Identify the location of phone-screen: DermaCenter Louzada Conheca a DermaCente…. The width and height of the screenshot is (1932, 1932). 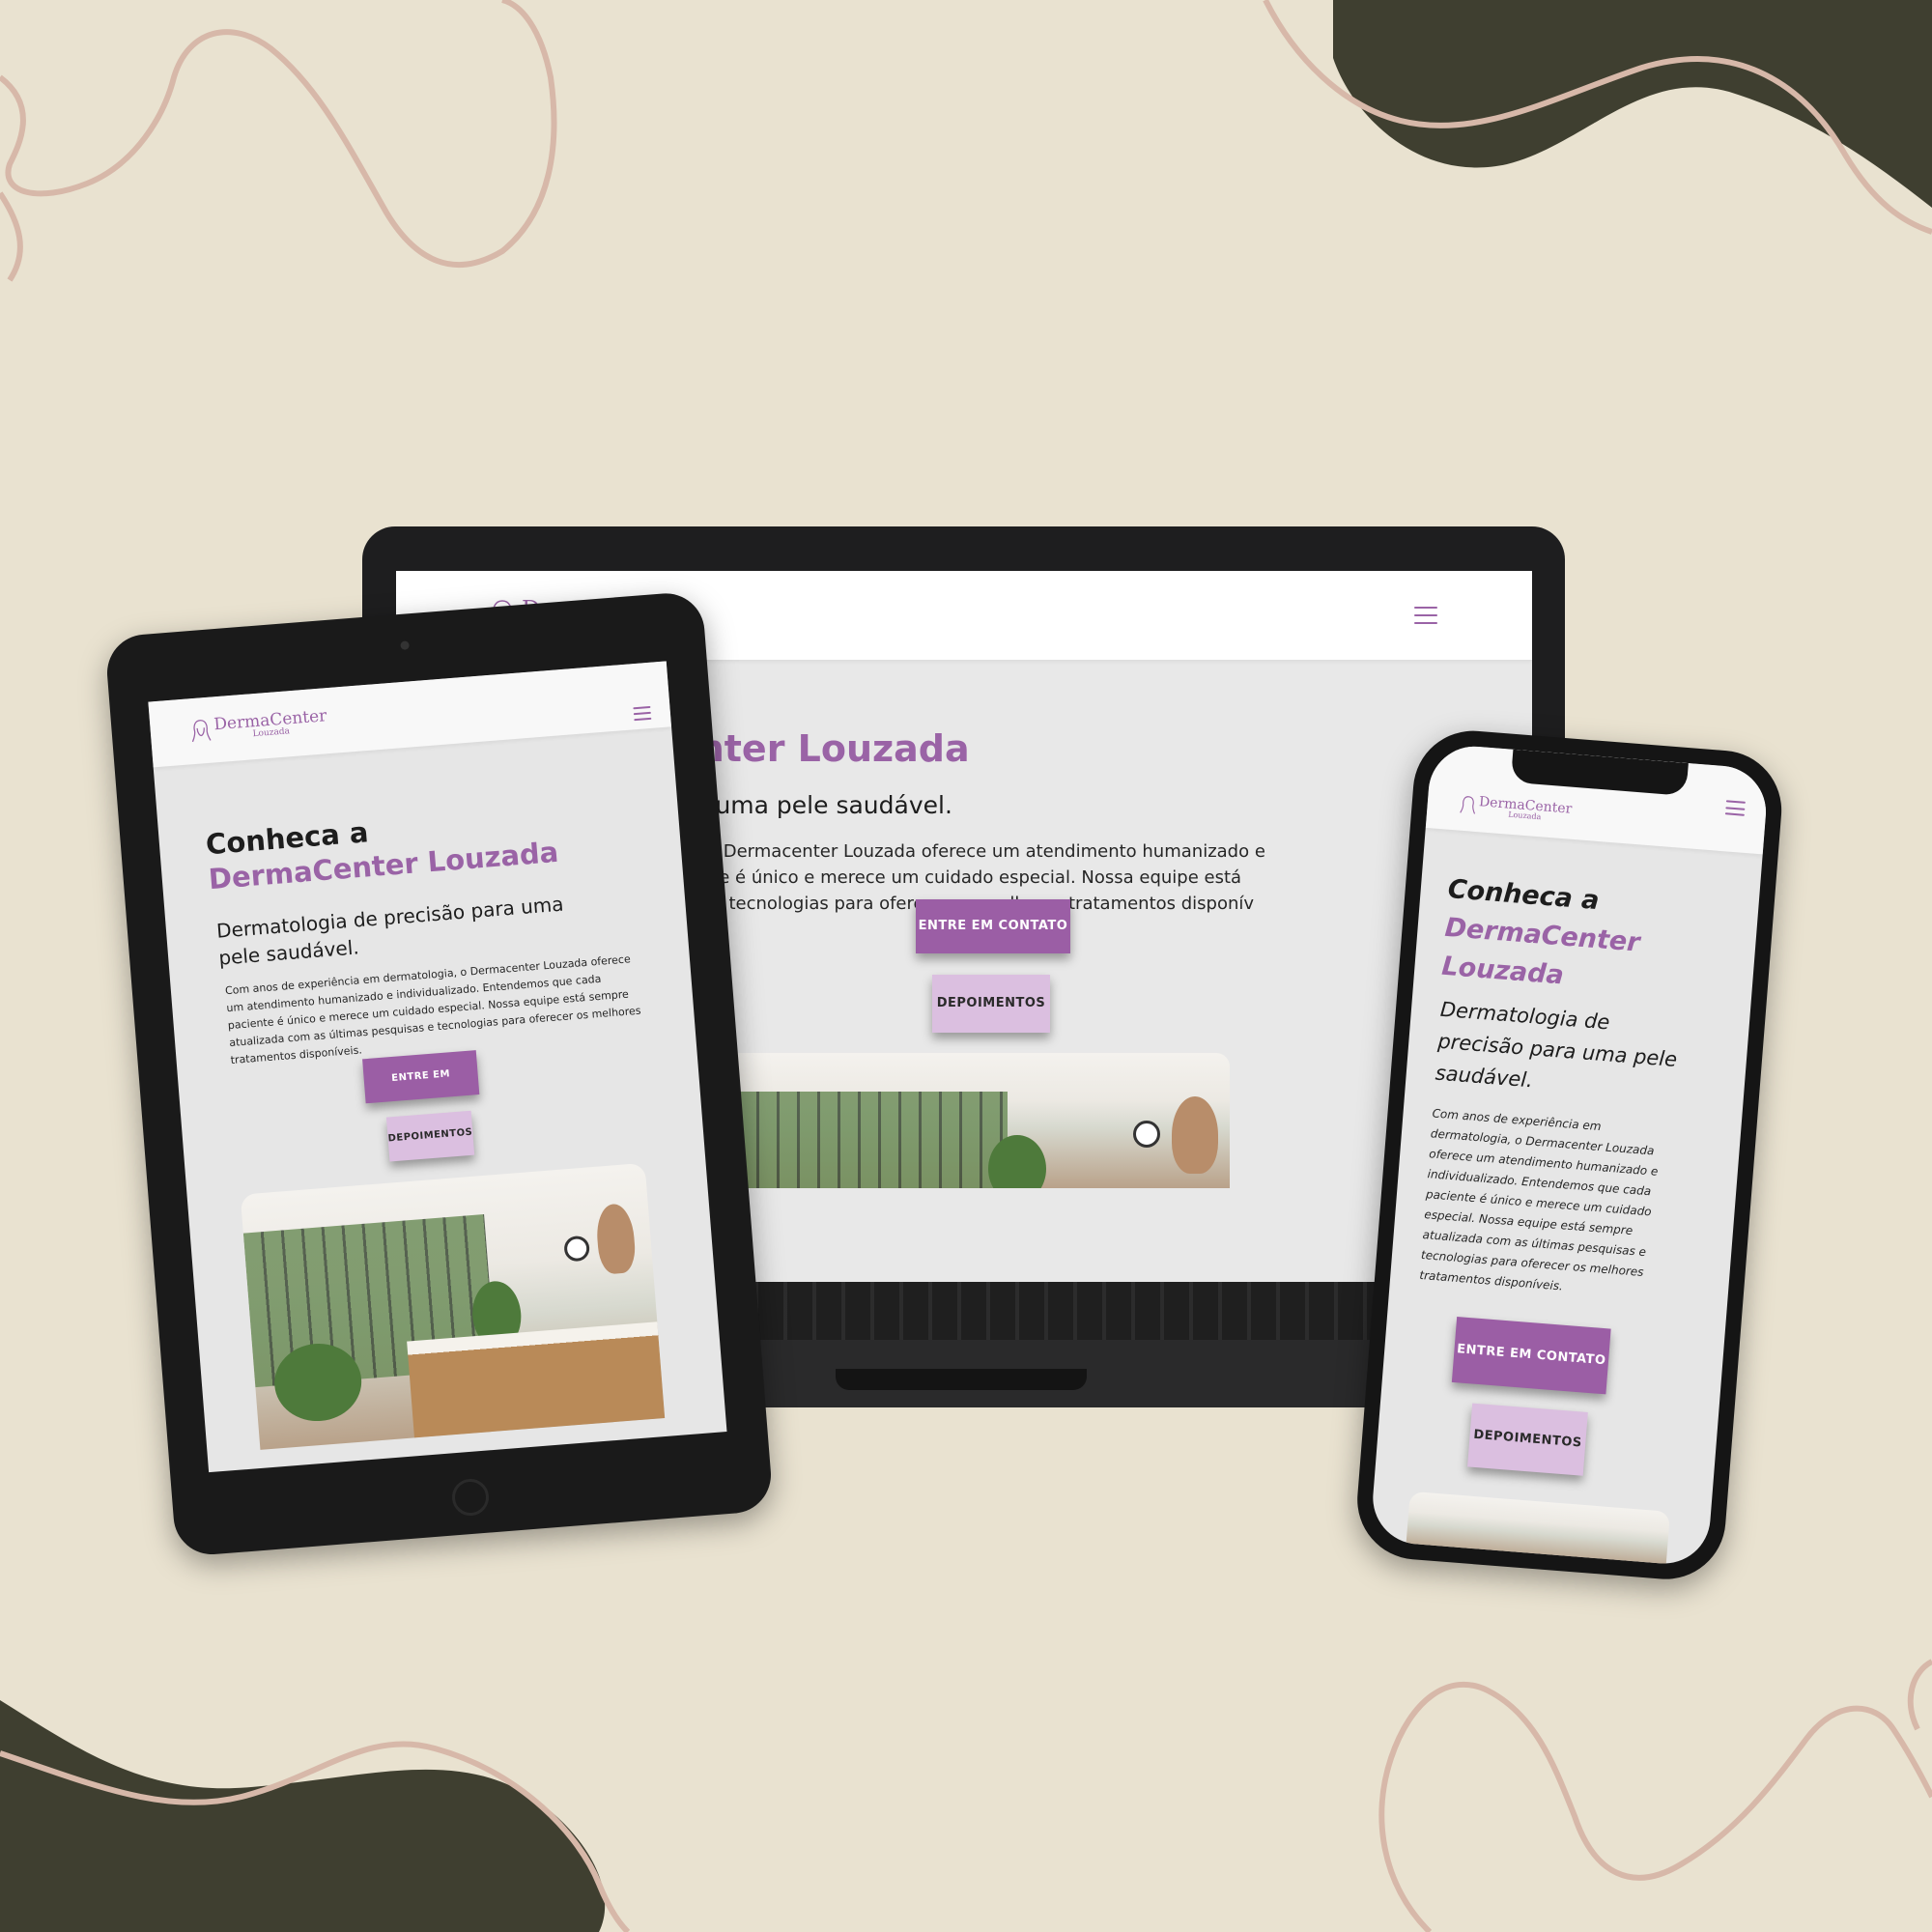
(1569, 1155).